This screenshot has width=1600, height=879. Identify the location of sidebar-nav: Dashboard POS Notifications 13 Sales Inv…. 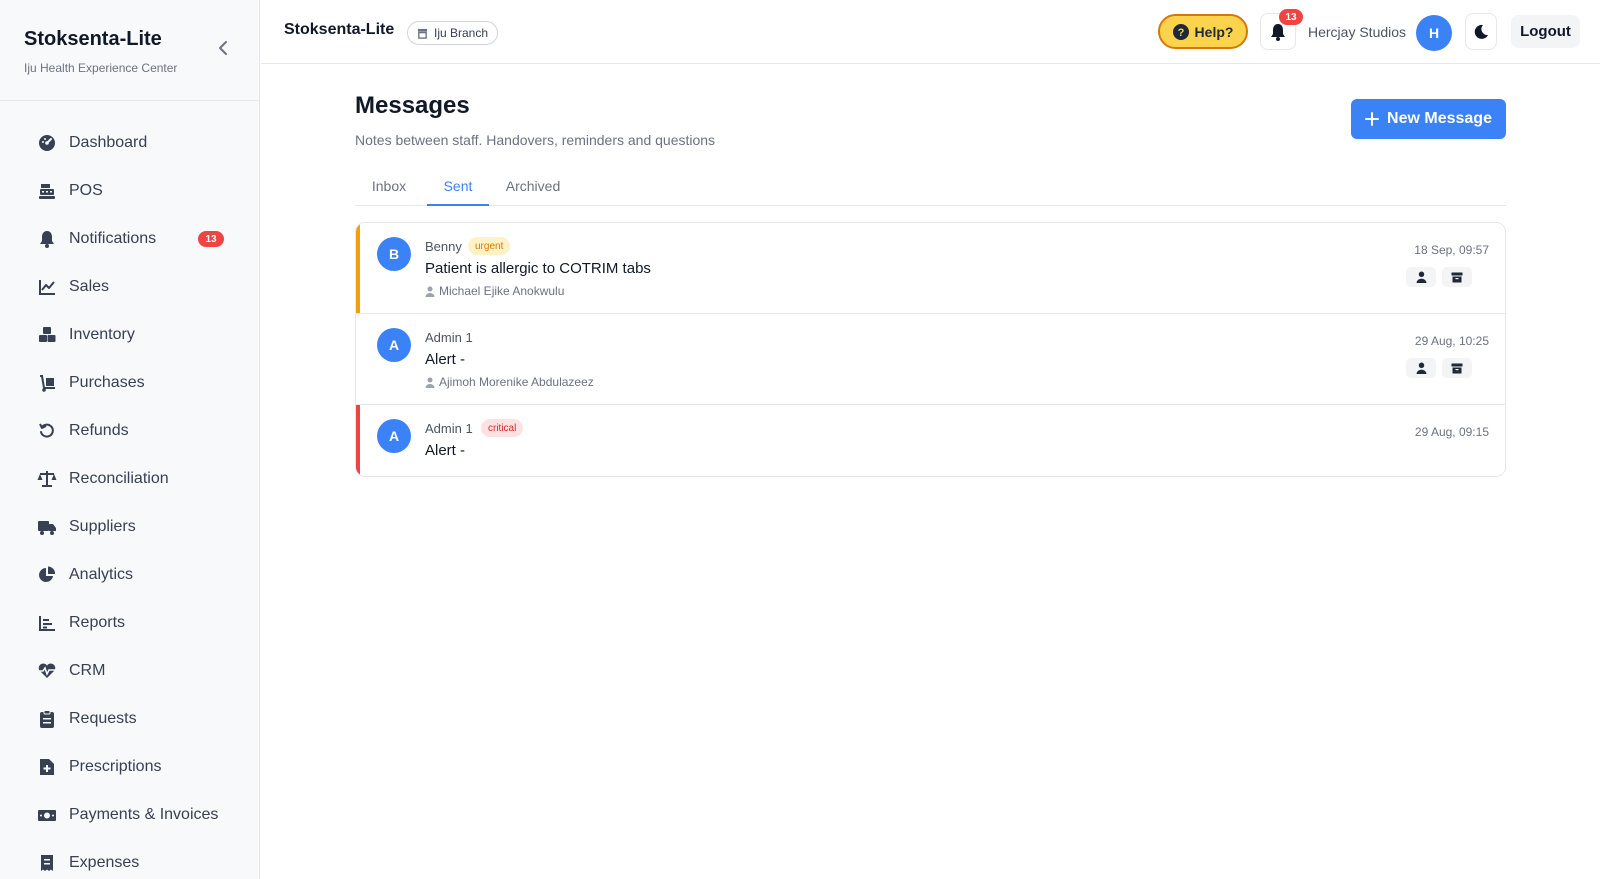
(129, 490).